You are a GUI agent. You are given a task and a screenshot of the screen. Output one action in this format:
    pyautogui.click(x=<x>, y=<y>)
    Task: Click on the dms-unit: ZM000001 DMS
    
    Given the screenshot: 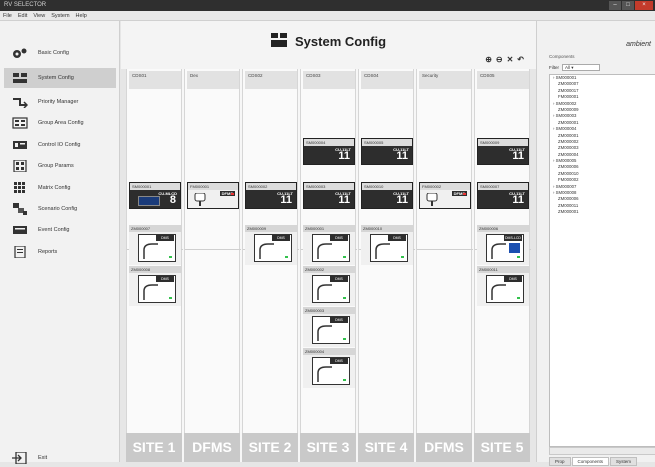 What is the action you would take?
    pyautogui.click(x=329, y=245)
    